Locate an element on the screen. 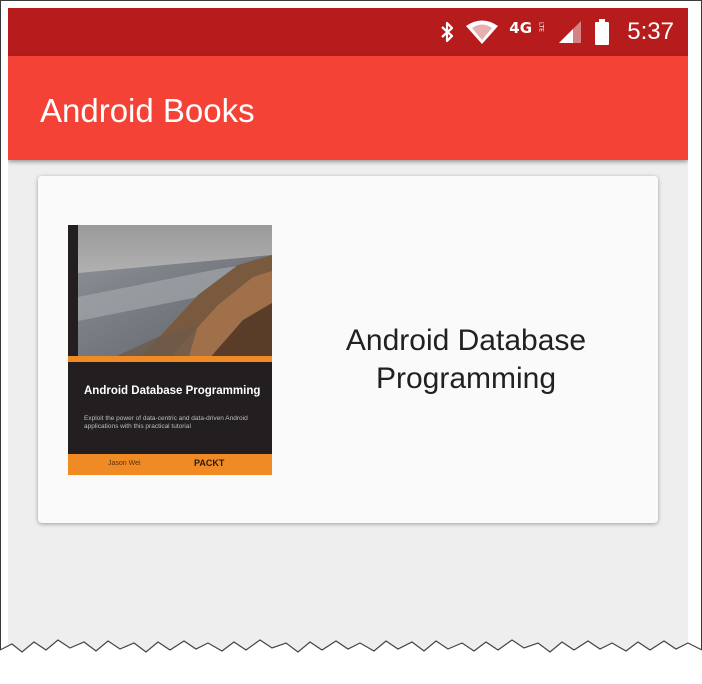 The image size is (702, 684). torn-edge-decoration is located at coordinates (351, 661).